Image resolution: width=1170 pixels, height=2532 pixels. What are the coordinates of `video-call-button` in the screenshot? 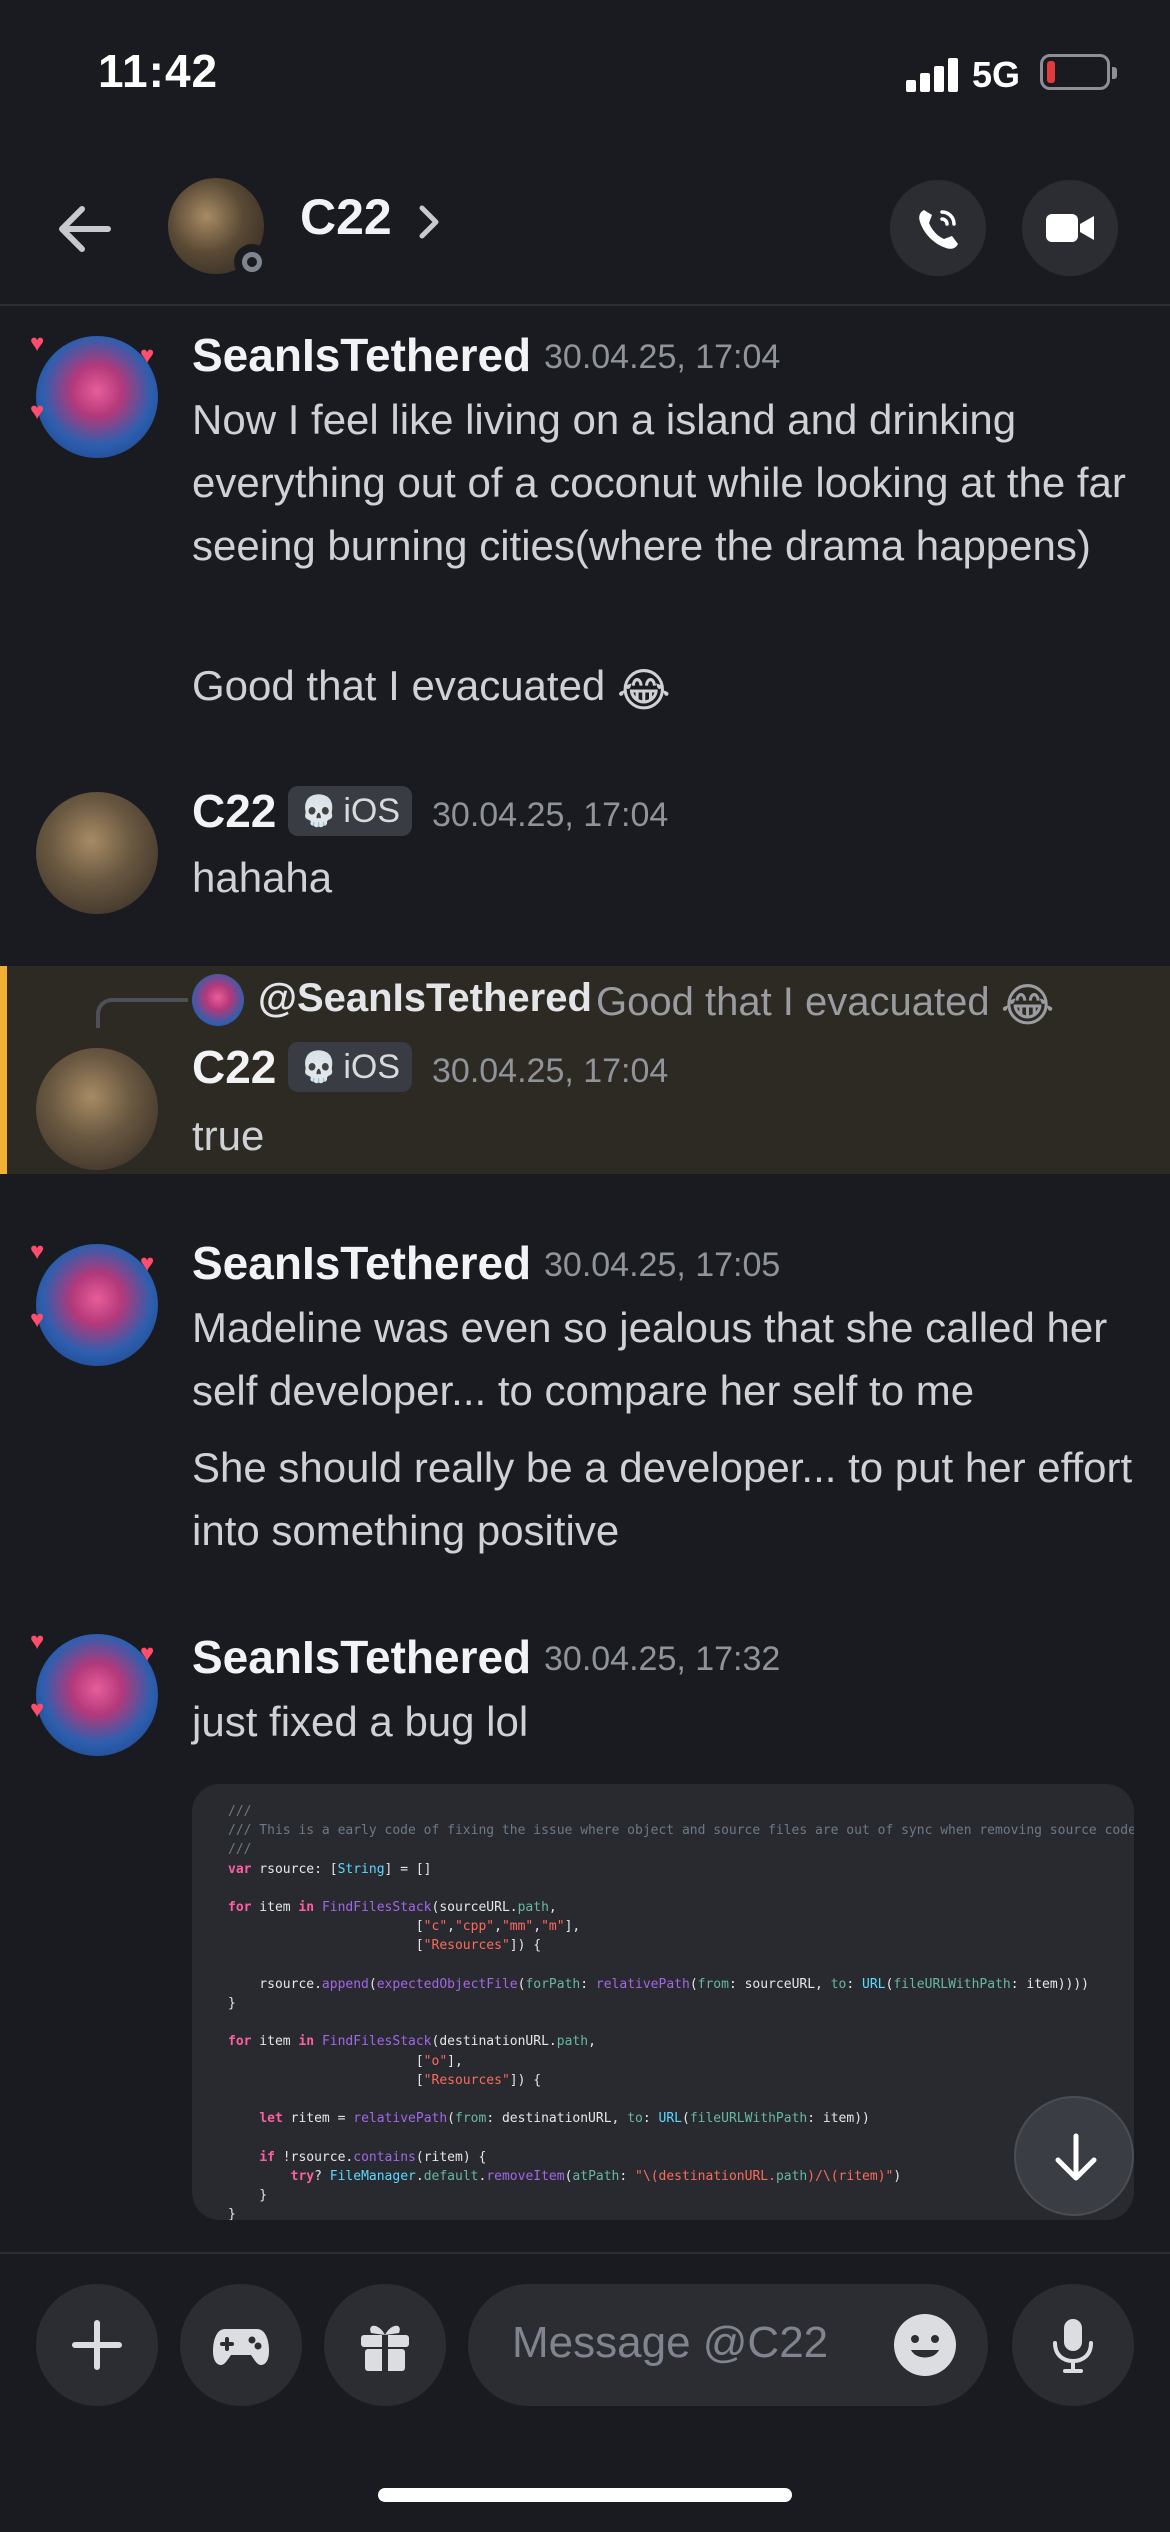 It's located at (1070, 228).